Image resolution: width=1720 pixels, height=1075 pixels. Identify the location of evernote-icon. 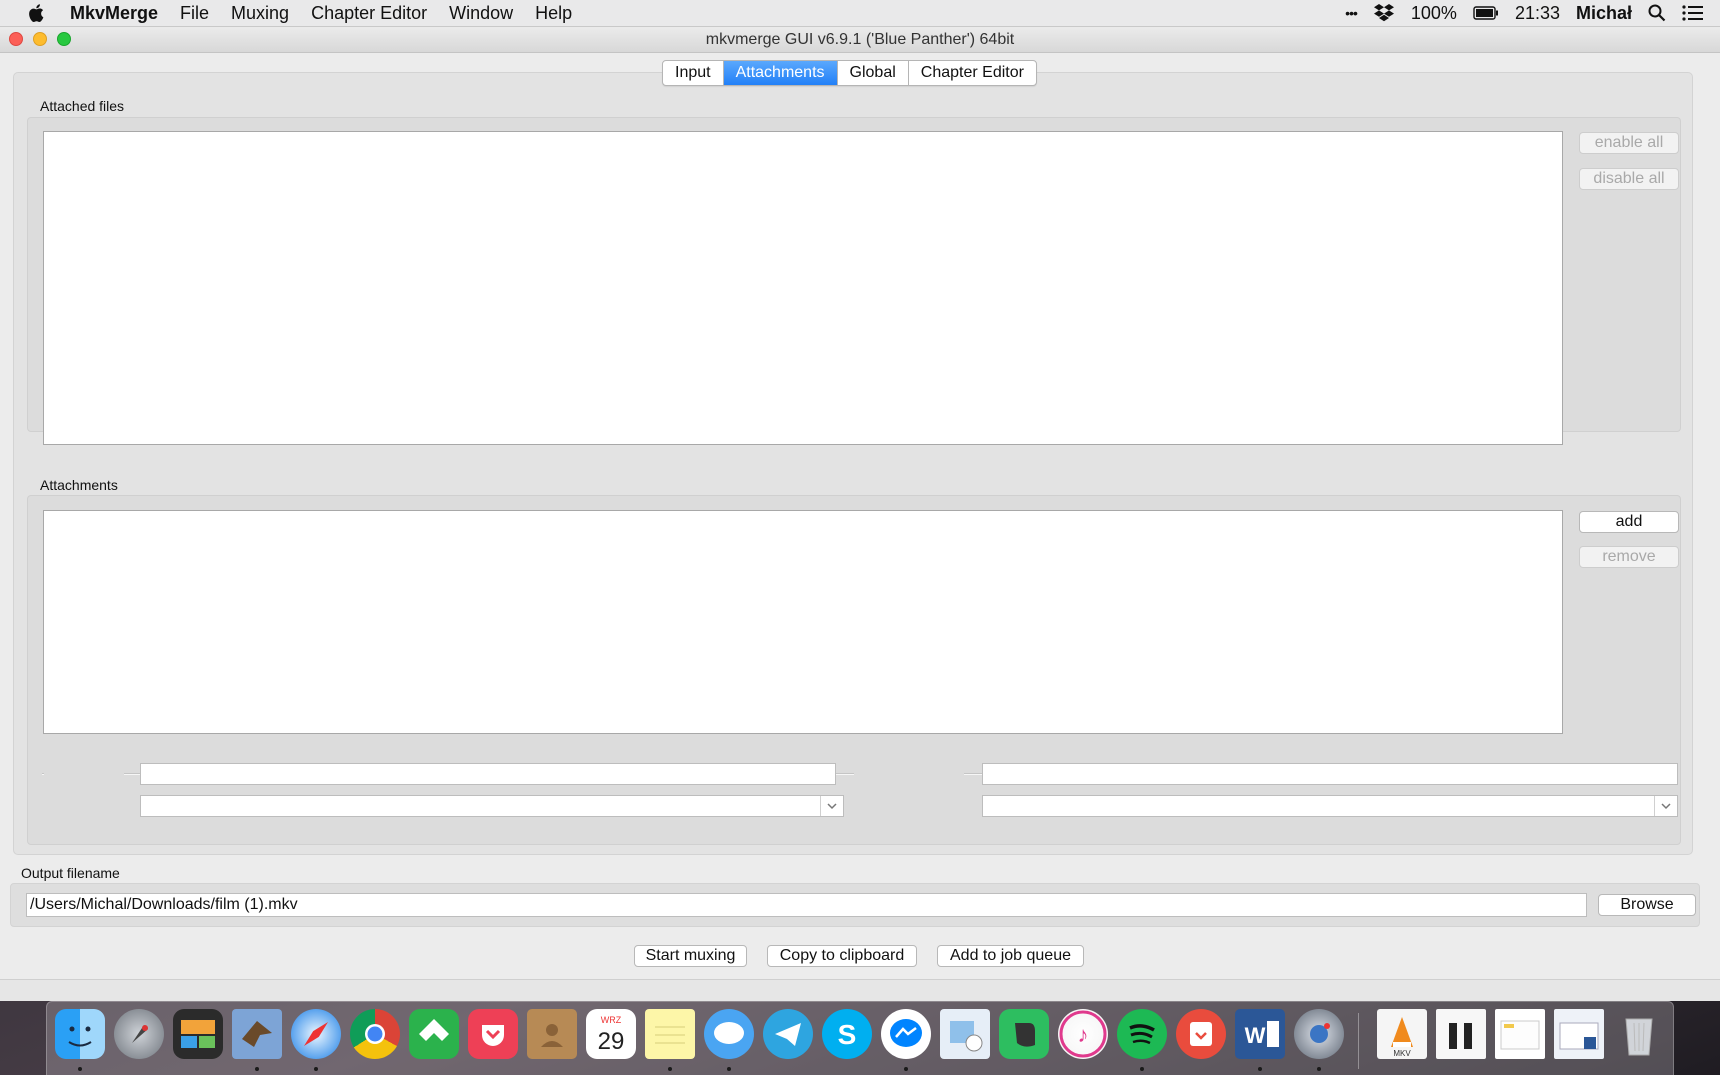
(1024, 1034).